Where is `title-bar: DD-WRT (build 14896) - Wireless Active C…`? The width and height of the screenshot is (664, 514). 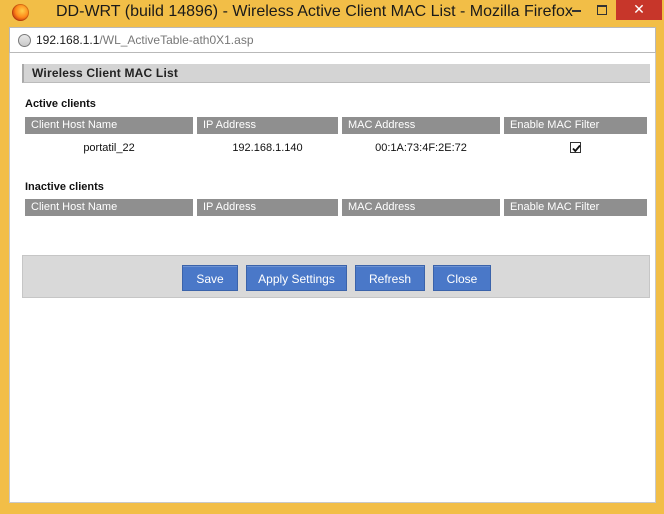 title-bar: DD-WRT (build 14896) - Wireless Active C… is located at coordinates (332, 13).